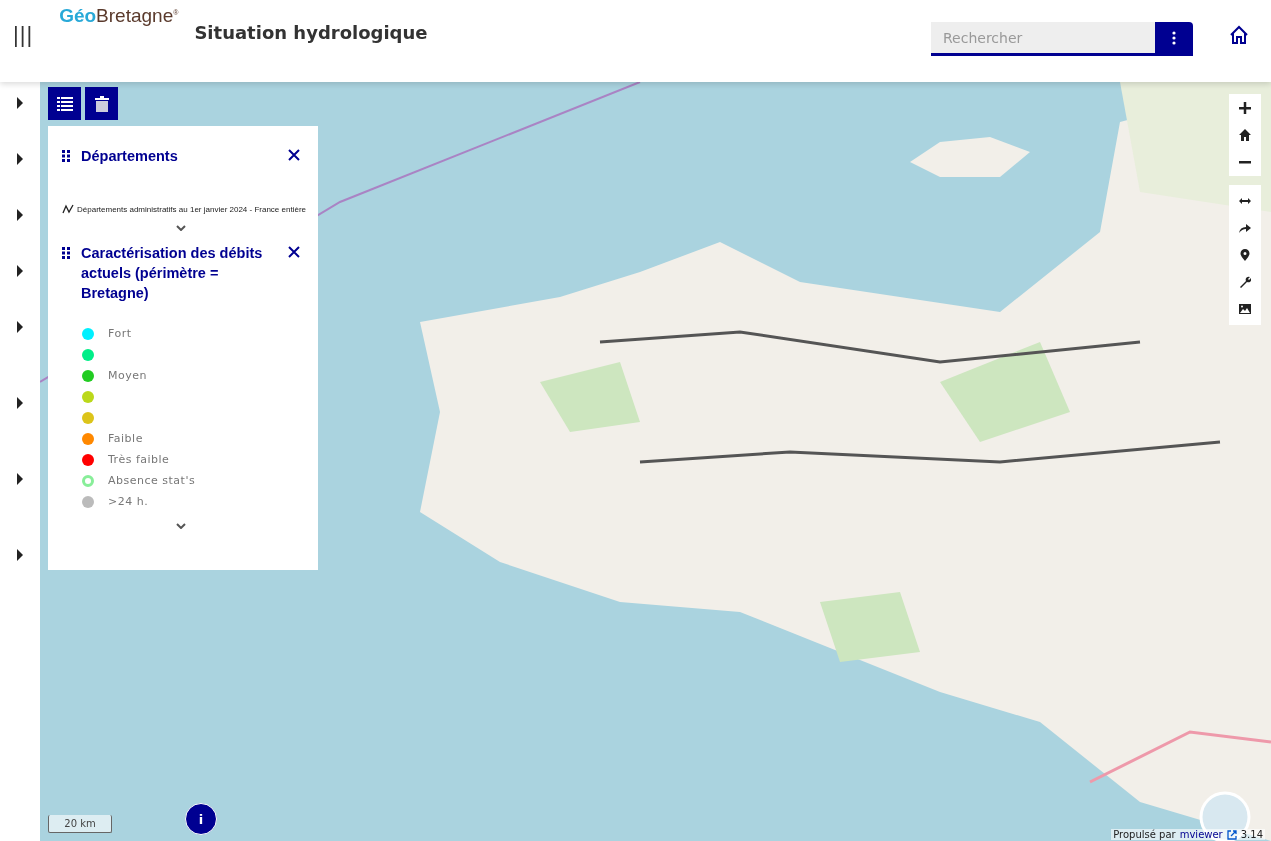 The width and height of the screenshot is (1271, 841). What do you see at coordinates (125, 438) in the screenshot?
I see `legend-label: Faible` at bounding box center [125, 438].